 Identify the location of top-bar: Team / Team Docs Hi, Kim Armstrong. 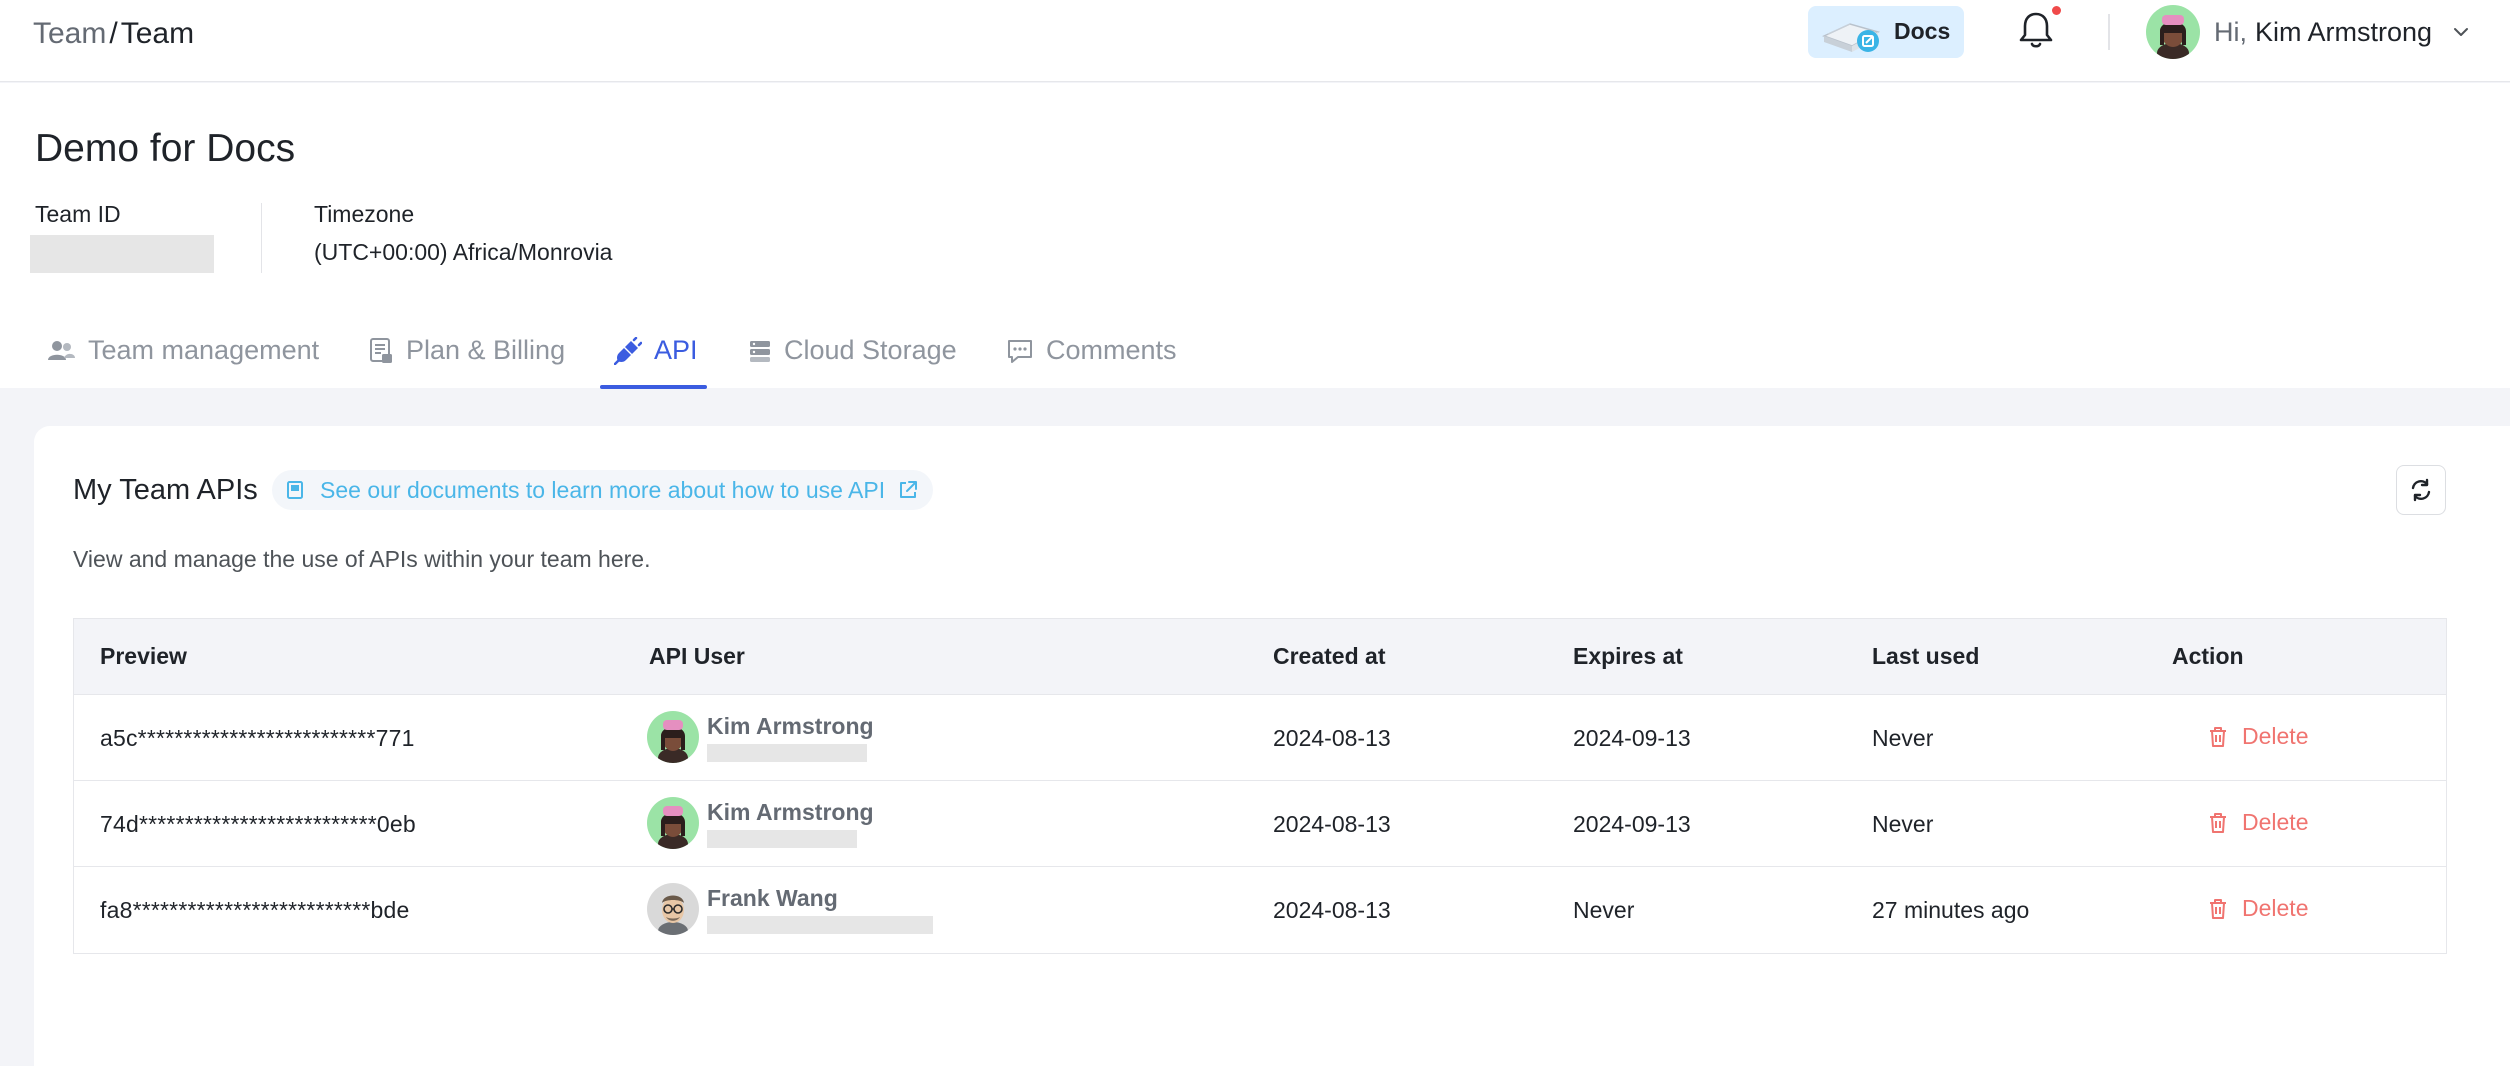
(1255, 41).